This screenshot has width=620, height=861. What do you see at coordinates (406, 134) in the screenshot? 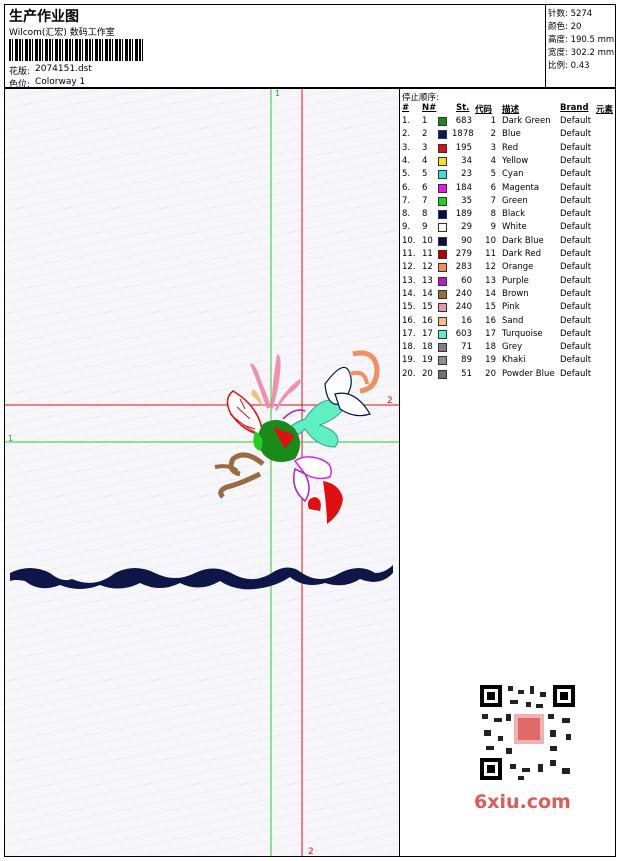
I see `row-num: 2.` at bounding box center [406, 134].